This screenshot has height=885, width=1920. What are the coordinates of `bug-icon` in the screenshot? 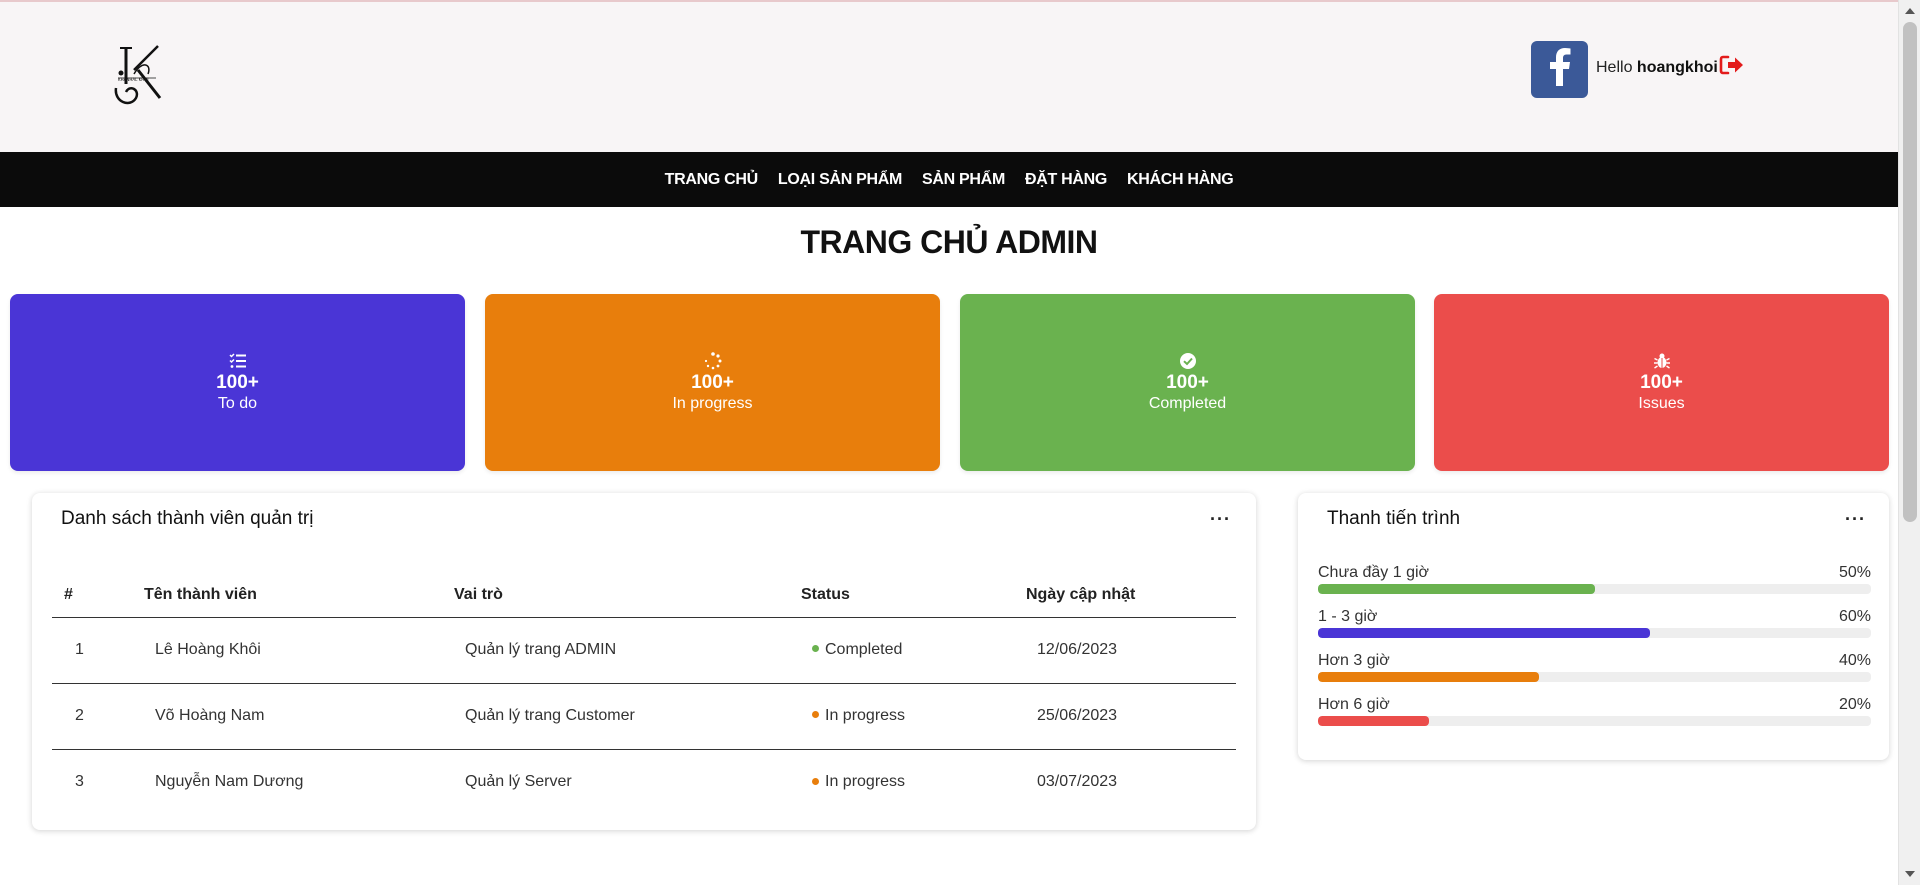 It's located at (1662, 361).